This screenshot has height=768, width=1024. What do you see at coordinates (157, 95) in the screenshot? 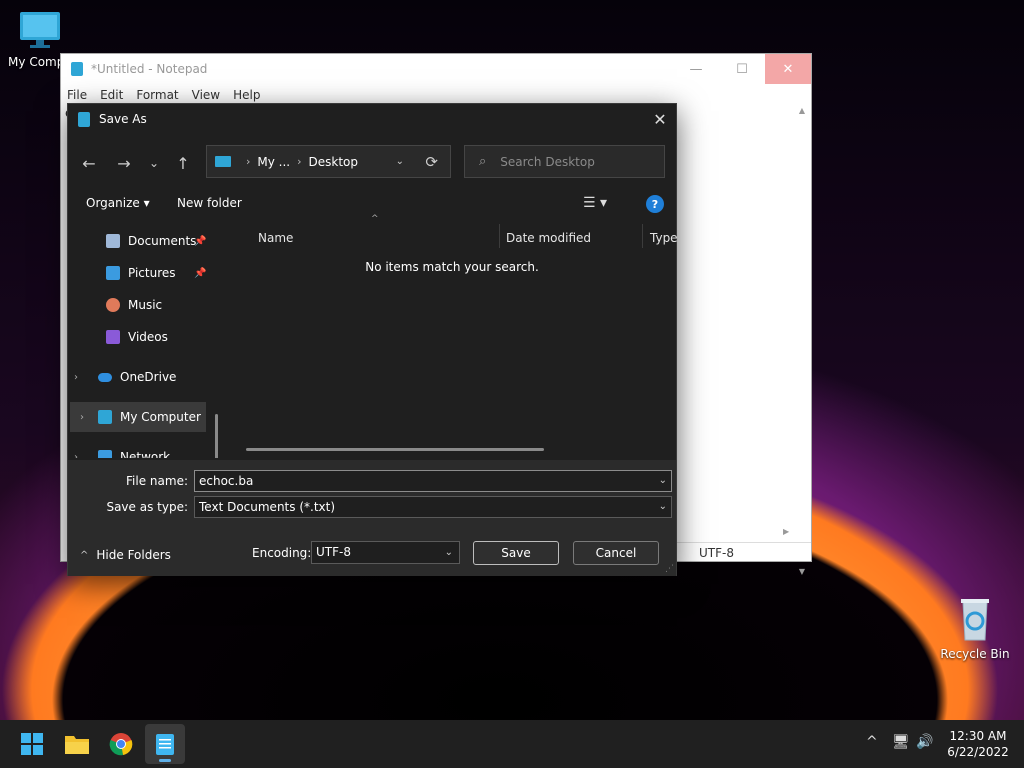
I see `menu-format: Format` at bounding box center [157, 95].